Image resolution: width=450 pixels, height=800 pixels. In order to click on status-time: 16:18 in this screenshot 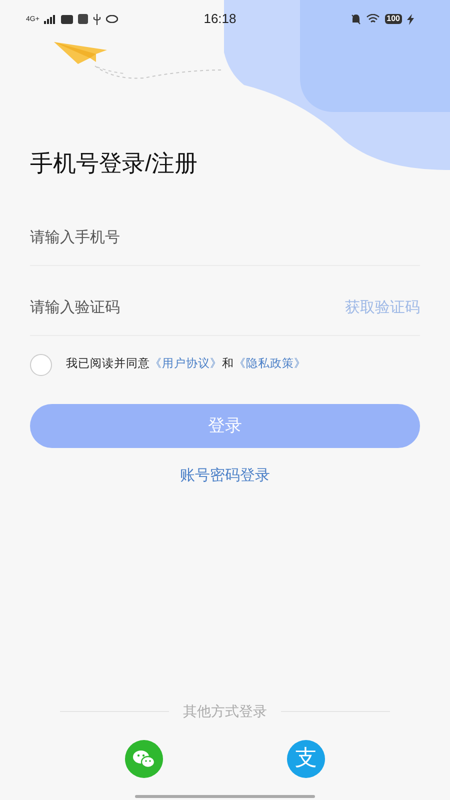, I will do `click(220, 19)`.